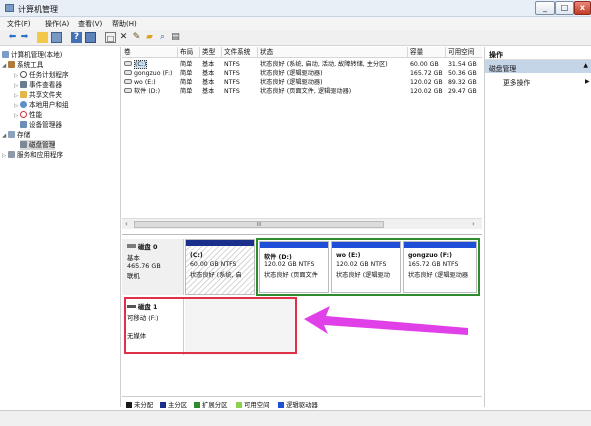 Image resolution: width=591 pixels, height=426 pixels. What do you see at coordinates (124, 24) in the screenshot?
I see `menu-help: 帮助(H)` at bounding box center [124, 24].